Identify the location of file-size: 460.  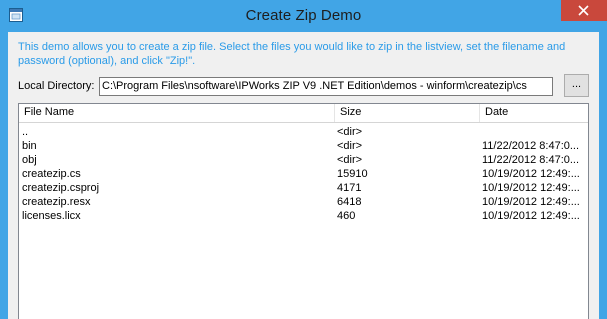
(346, 216).